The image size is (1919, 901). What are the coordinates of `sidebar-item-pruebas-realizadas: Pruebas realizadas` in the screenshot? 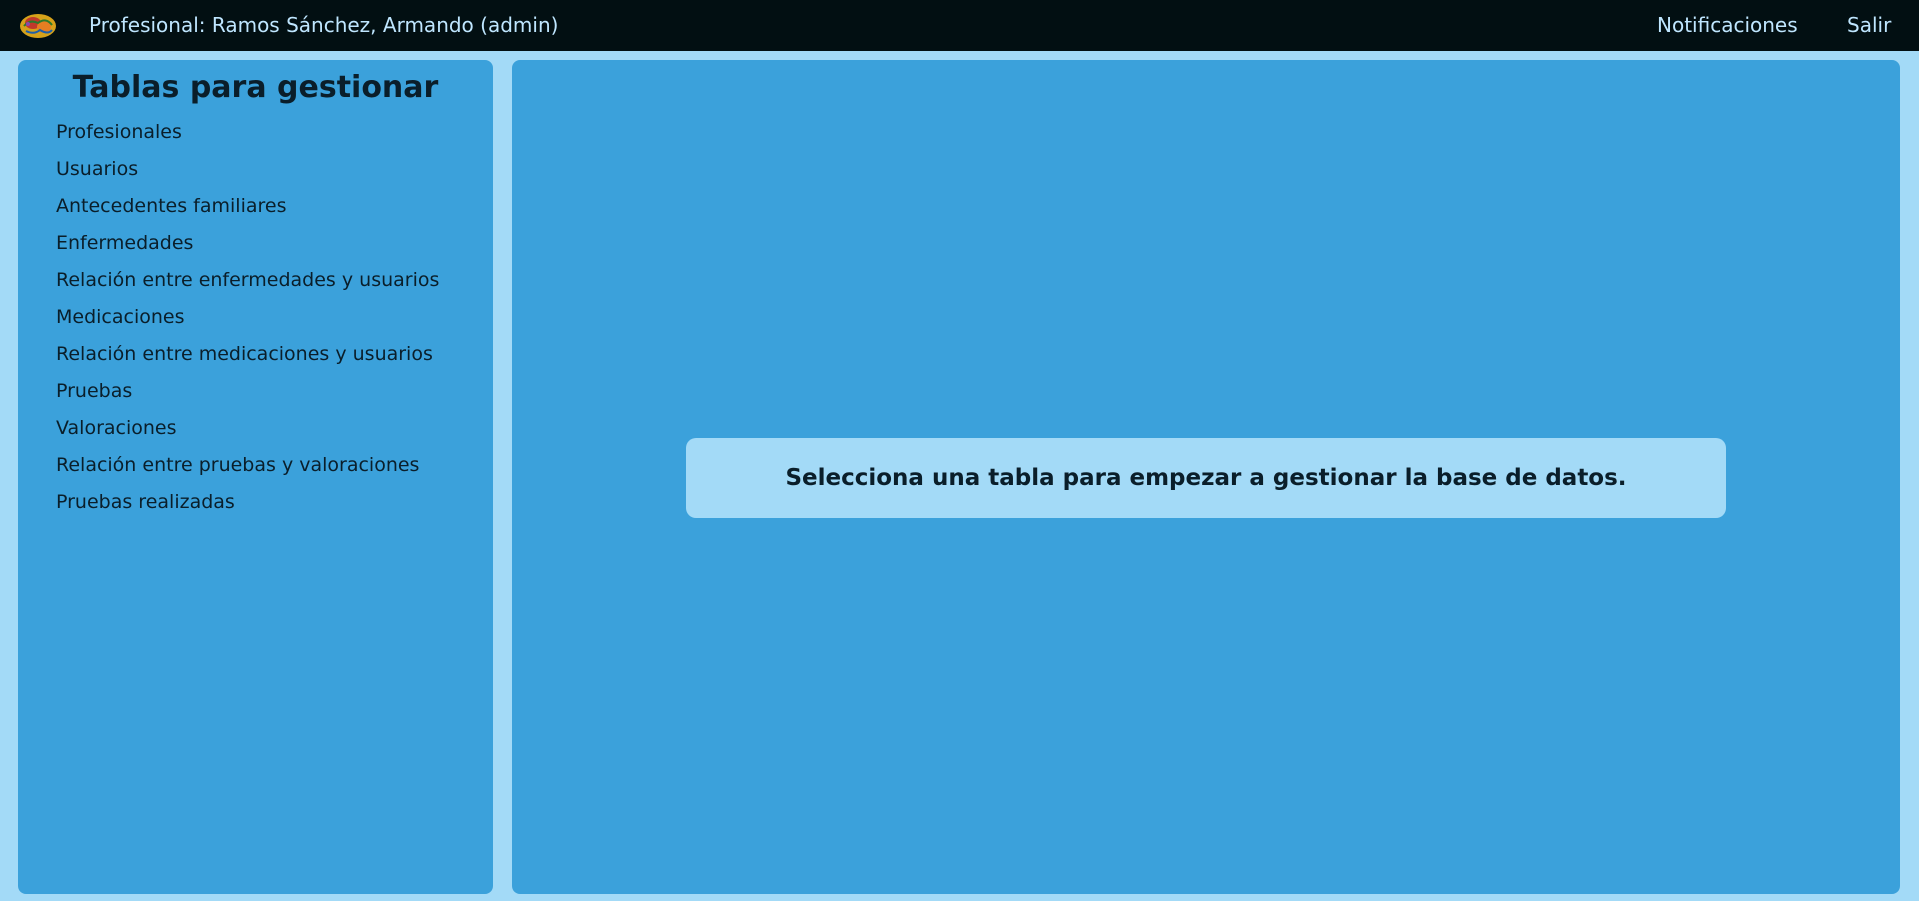 It's located at (247, 505).